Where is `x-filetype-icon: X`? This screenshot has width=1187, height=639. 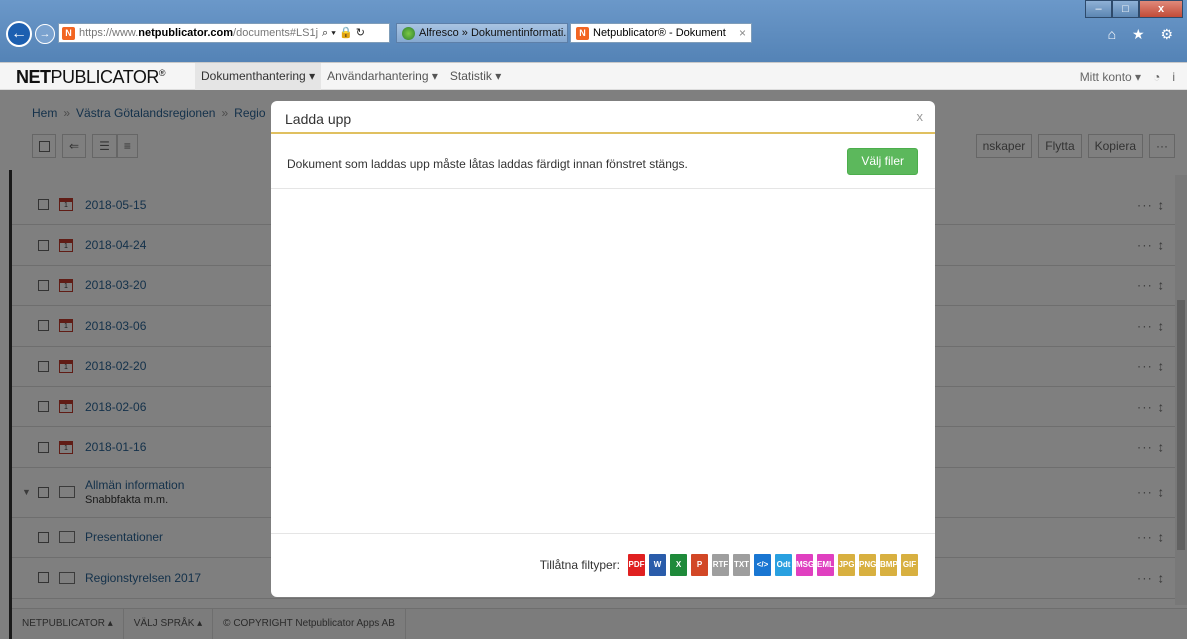 x-filetype-icon: X is located at coordinates (678, 565).